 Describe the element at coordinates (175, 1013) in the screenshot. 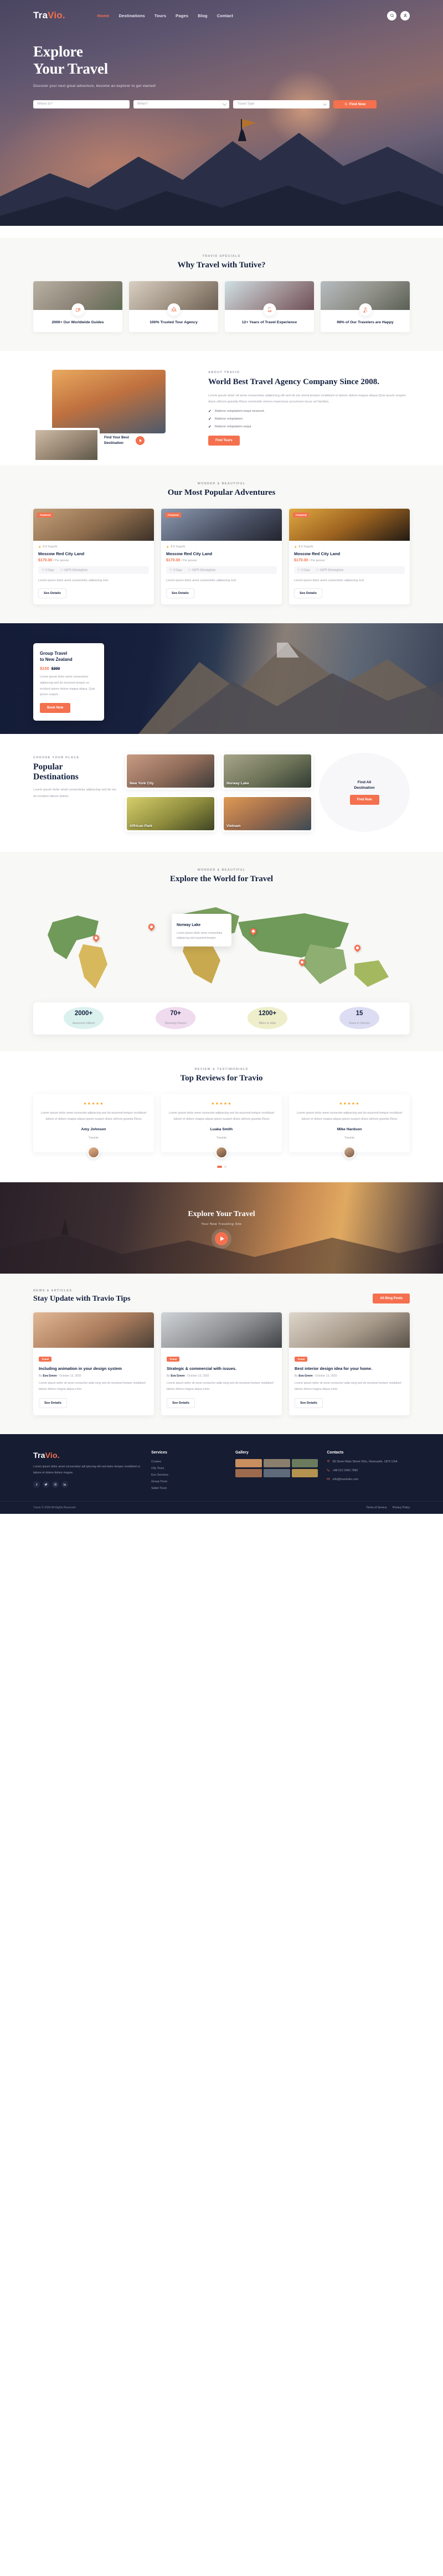

I see `stat-value: 70+` at that location.